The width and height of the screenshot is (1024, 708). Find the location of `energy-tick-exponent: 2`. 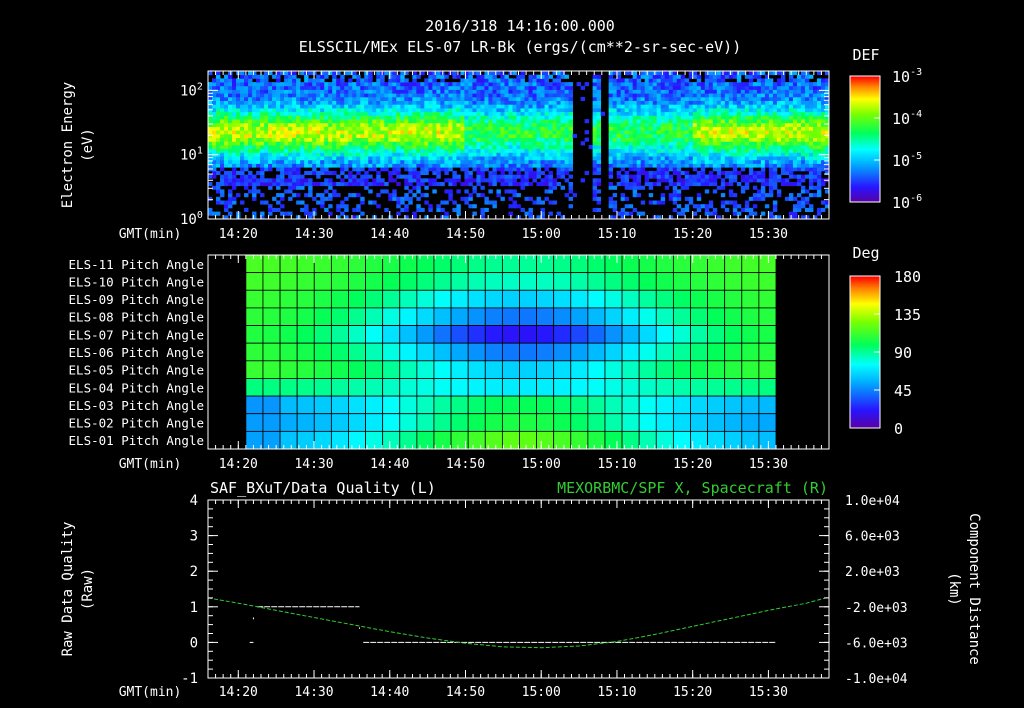

energy-tick-exponent: 2 is located at coordinates (200, 86).